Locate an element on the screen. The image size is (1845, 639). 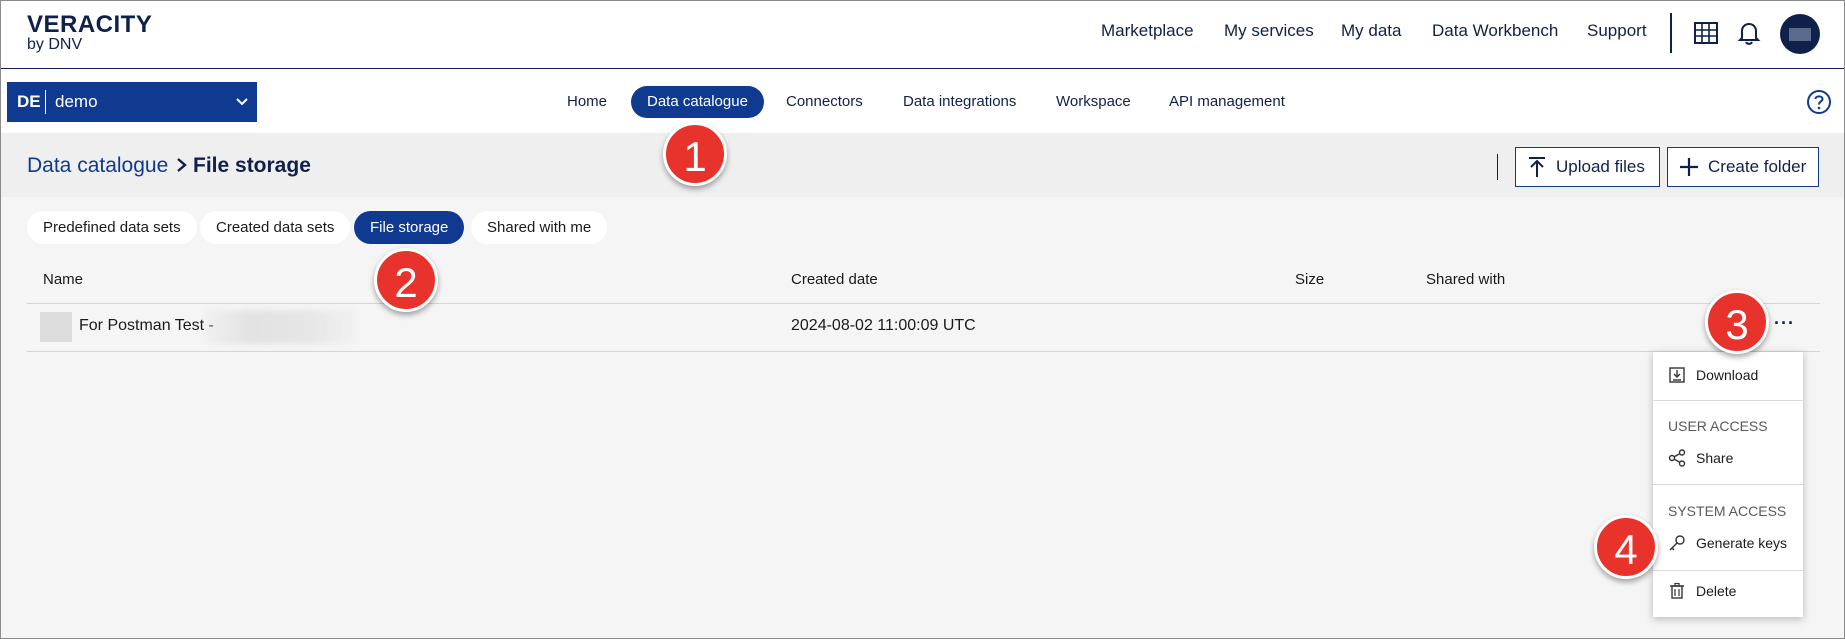
menu-item-download: Download is located at coordinates (1728, 375).